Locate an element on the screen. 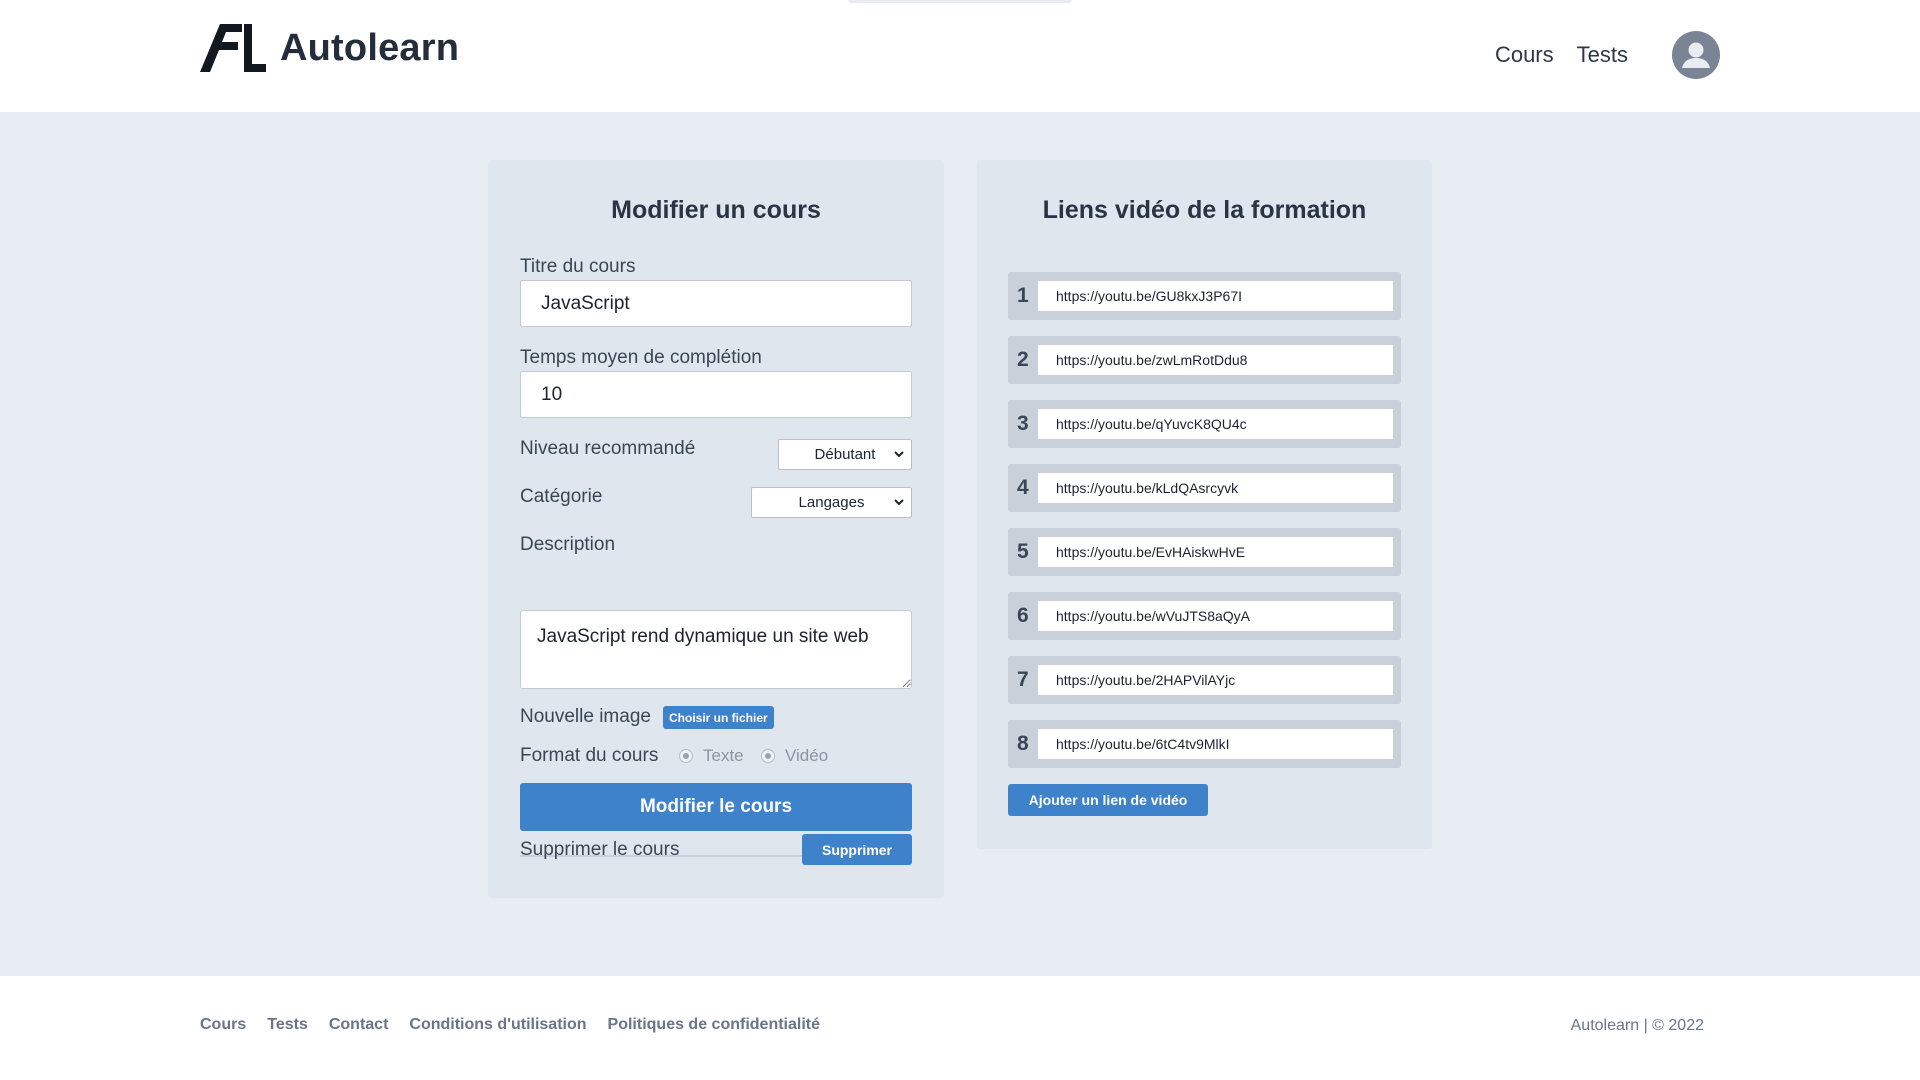 The height and width of the screenshot is (1080, 1920). footer-link-contact: Contact is located at coordinates (359, 1025).